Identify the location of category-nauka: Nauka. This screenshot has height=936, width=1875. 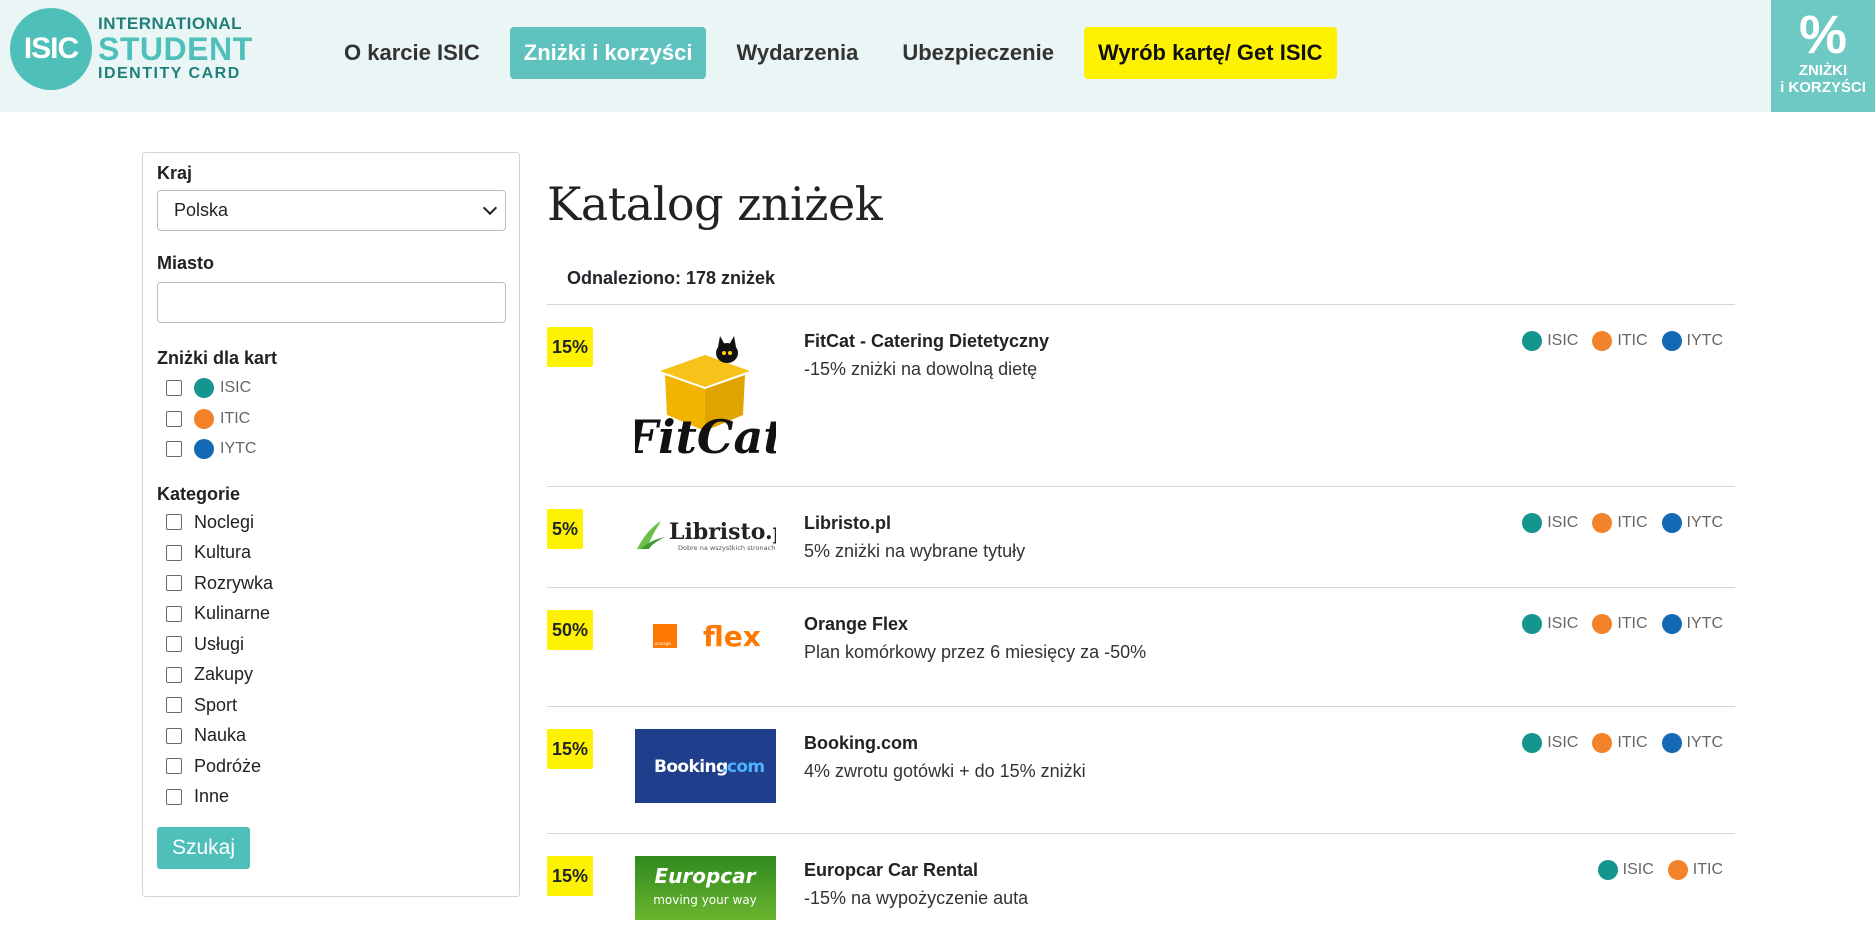
(215, 736).